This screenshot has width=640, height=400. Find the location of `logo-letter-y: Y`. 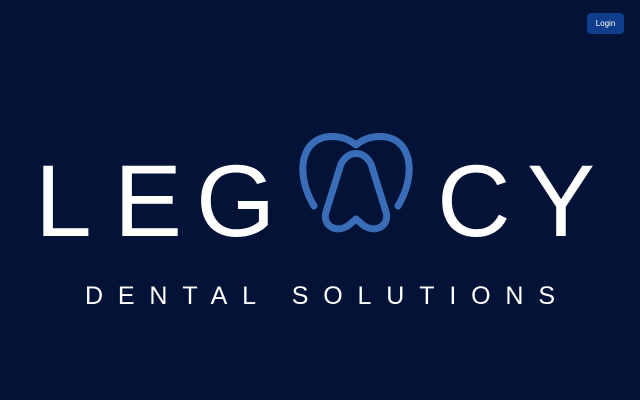

logo-letter-y: Y is located at coordinates (561, 201).